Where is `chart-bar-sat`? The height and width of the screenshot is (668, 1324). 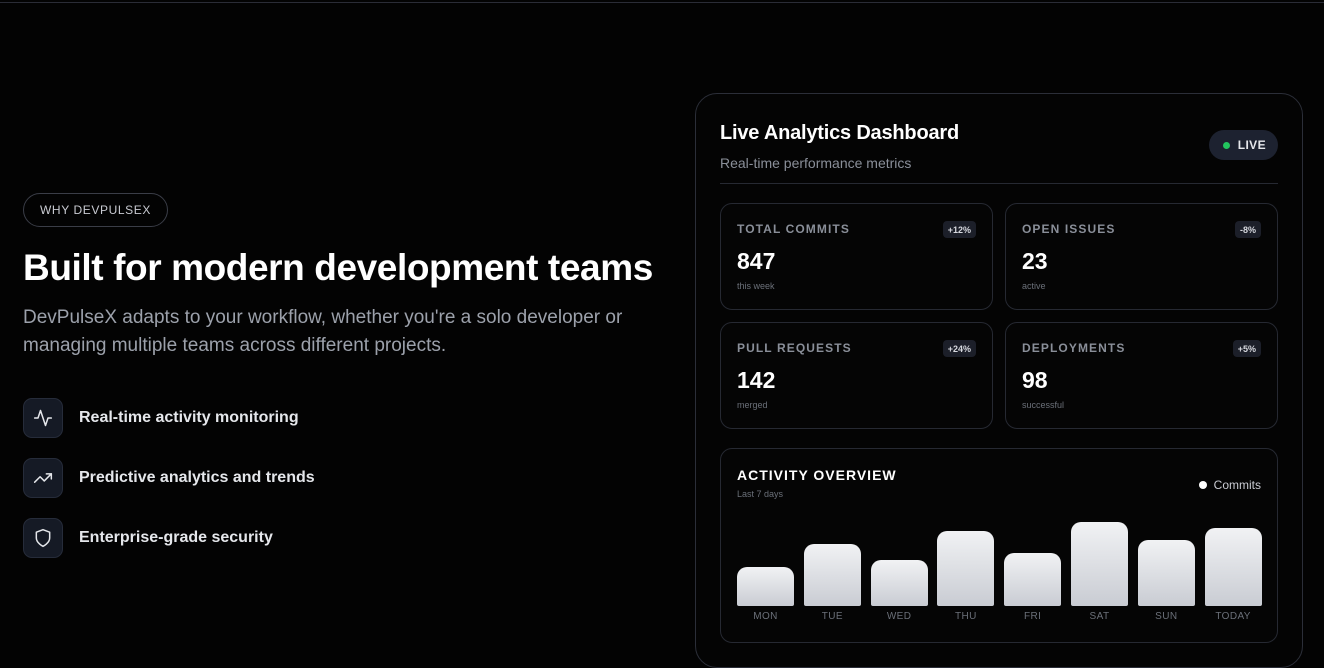 chart-bar-sat is located at coordinates (1099, 563).